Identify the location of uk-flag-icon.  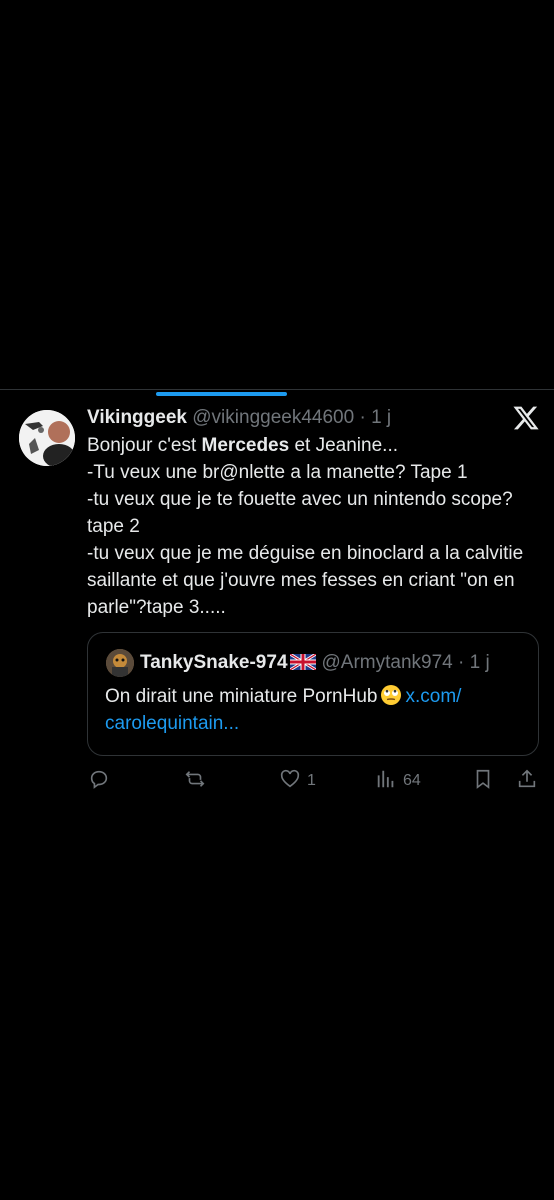
(302, 664).